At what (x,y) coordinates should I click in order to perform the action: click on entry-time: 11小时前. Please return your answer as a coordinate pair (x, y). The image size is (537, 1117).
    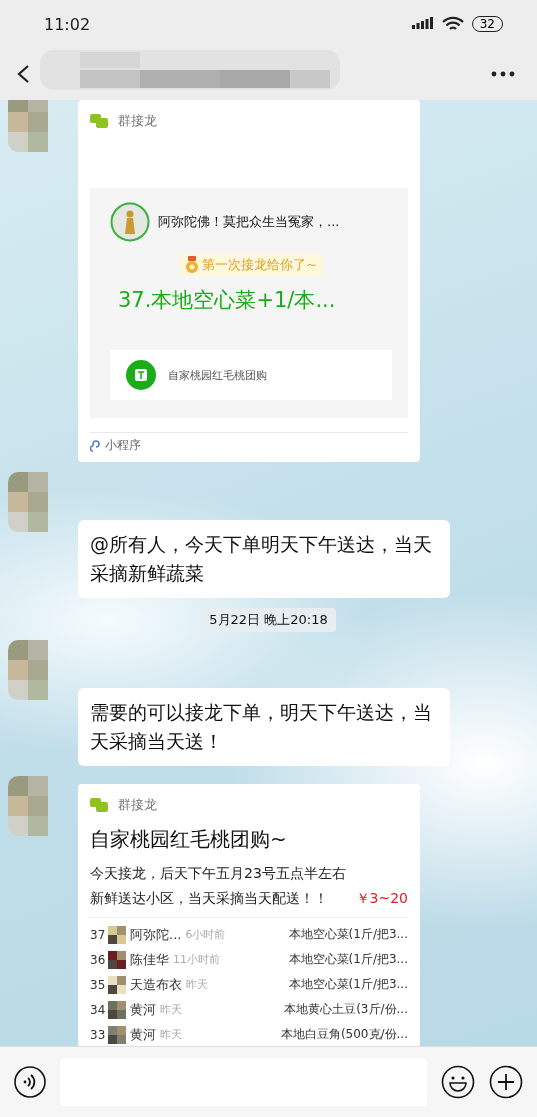
    Looking at the image, I should click on (196, 959).